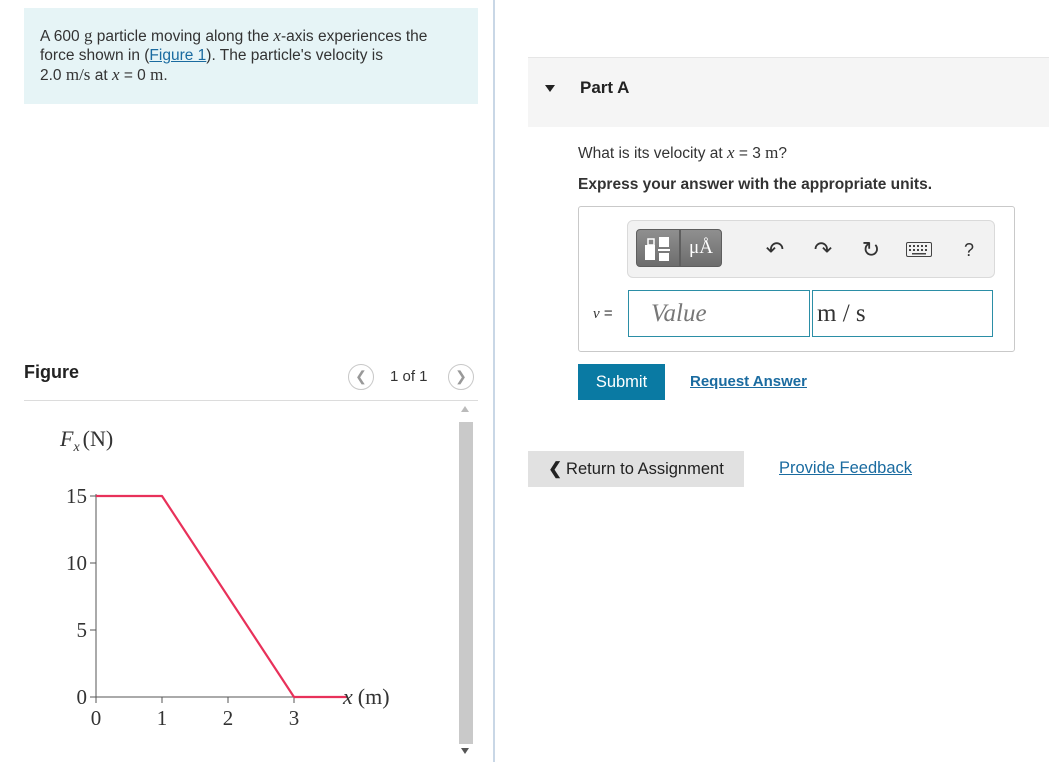  I want to click on value-input, so click(719, 313).